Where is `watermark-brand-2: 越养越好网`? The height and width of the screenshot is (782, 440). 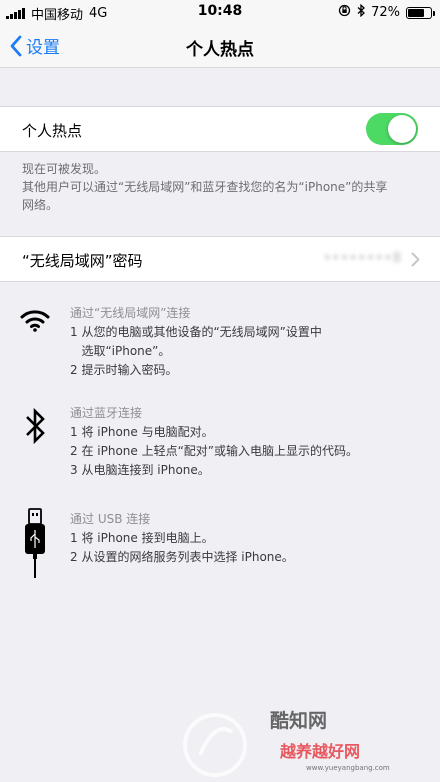
watermark-brand-2: 越养越好网 is located at coordinates (320, 751).